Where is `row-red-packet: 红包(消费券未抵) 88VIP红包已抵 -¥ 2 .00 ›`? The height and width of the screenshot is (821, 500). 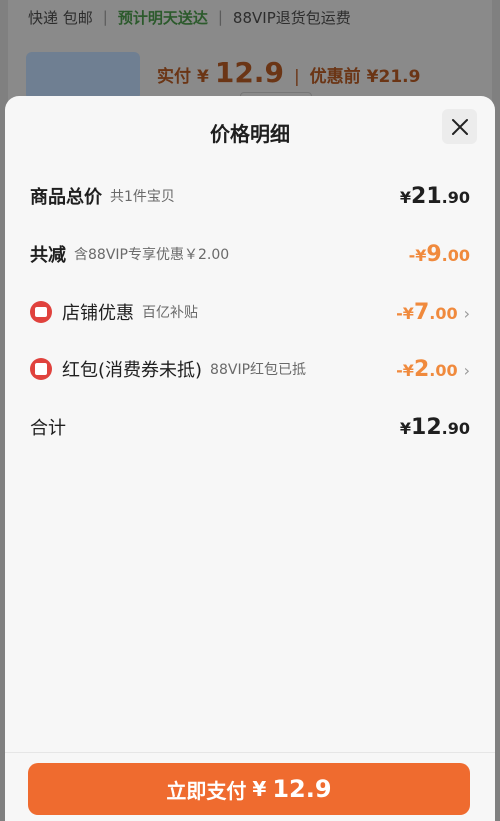 row-red-packet: 红包(消费券未抵) 88VIP红包已抵 -¥ 2 .00 › is located at coordinates (250, 369).